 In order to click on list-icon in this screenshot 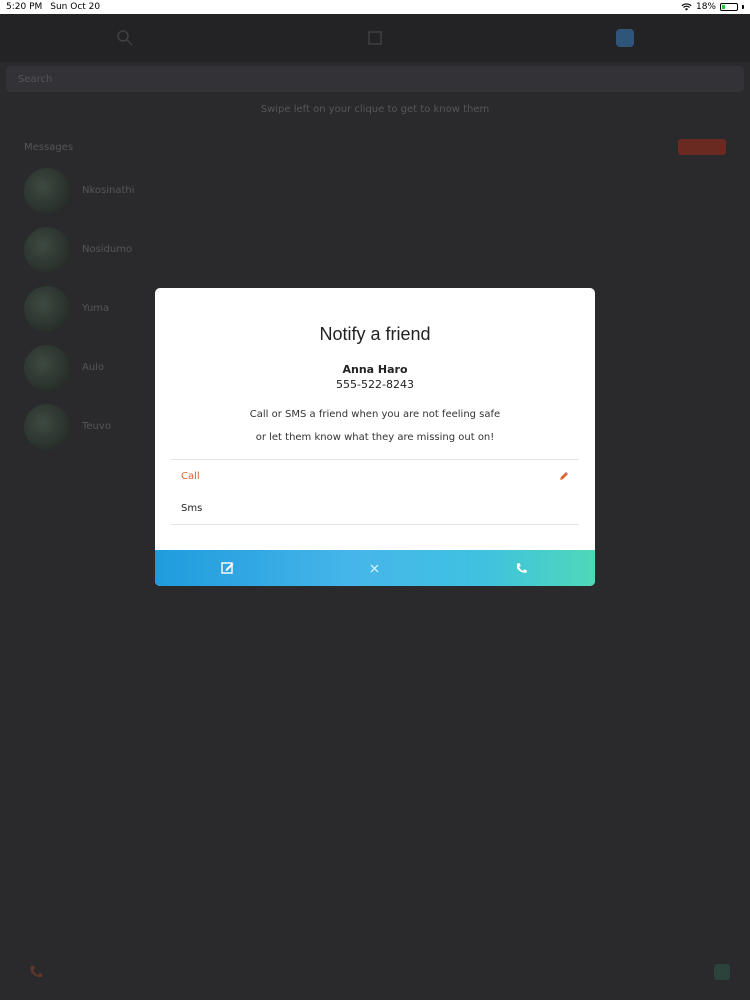, I will do `click(375, 38)`.